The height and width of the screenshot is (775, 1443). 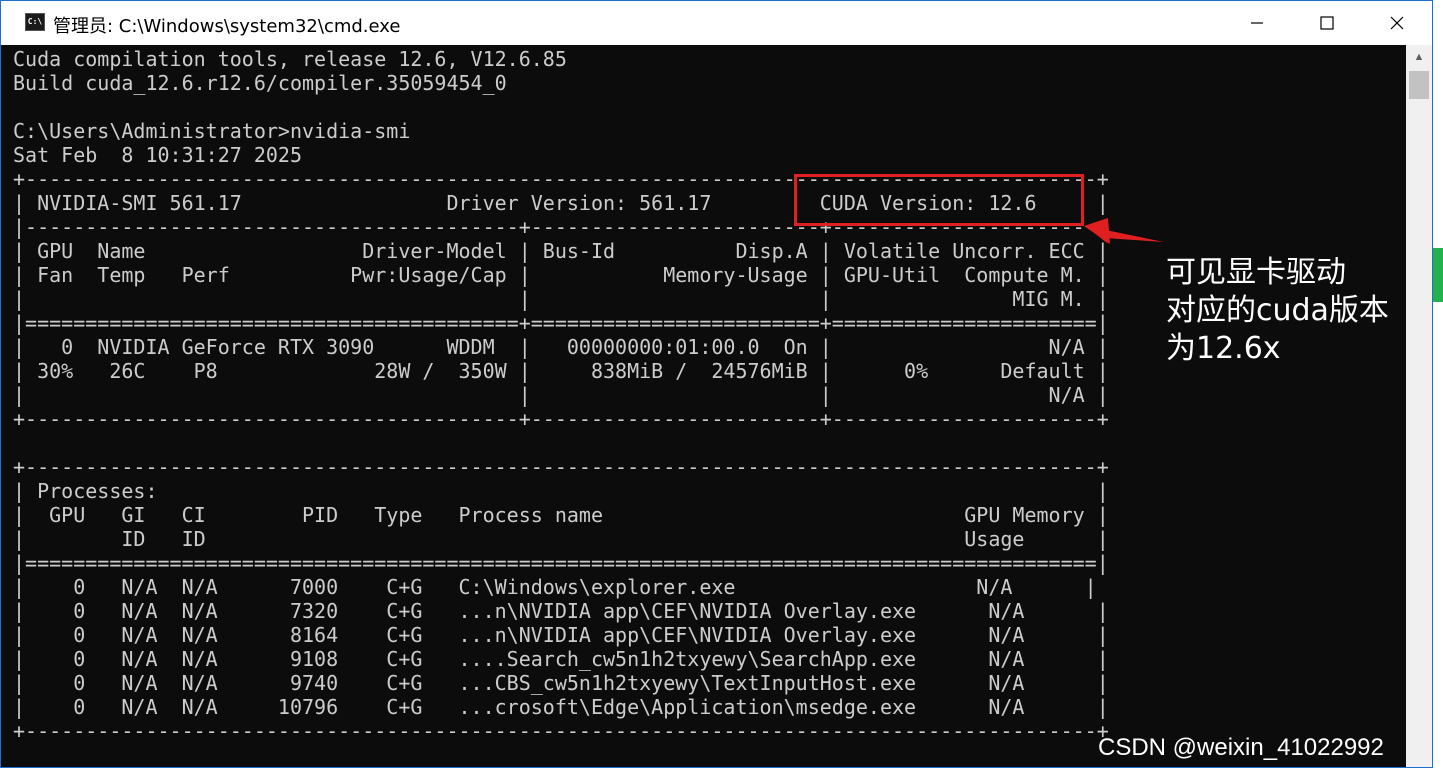 I want to click on minimize-button, so click(x=1257, y=23).